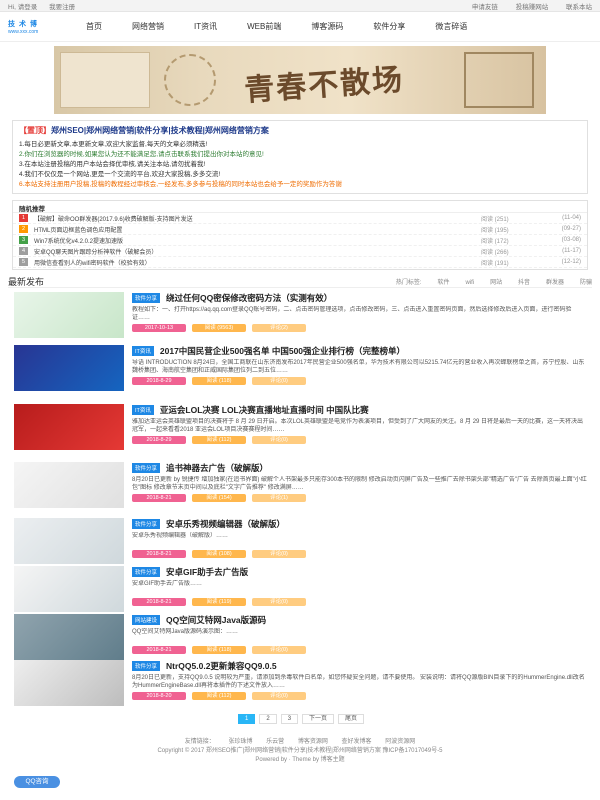 This screenshot has height=800, width=600. I want to click on post-title: 亚运会LOL决赛 LOL决赛直播地址直播时间 中国队比赛, so click(264, 410).